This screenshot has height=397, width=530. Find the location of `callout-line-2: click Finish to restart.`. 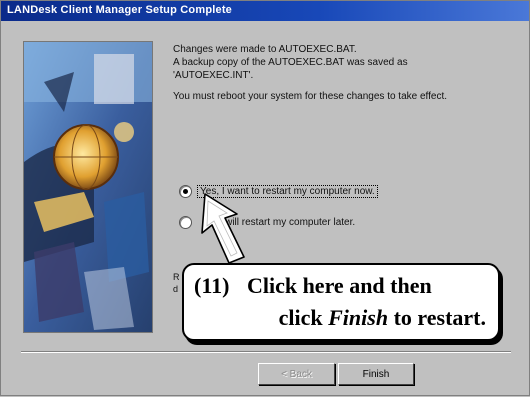

callout-line-2: click Finish to restart. is located at coordinates (382, 318).